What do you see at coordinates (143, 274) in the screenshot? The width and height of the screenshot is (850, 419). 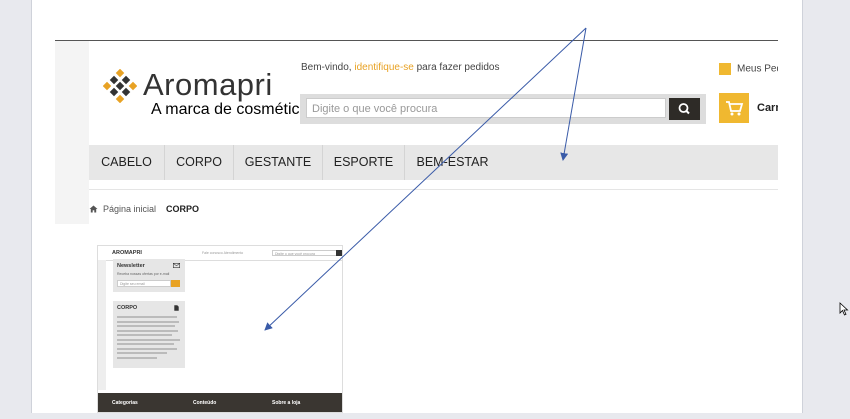 I see `newsletter-subtitle: Receba nossas ofertas por e-mail` at bounding box center [143, 274].